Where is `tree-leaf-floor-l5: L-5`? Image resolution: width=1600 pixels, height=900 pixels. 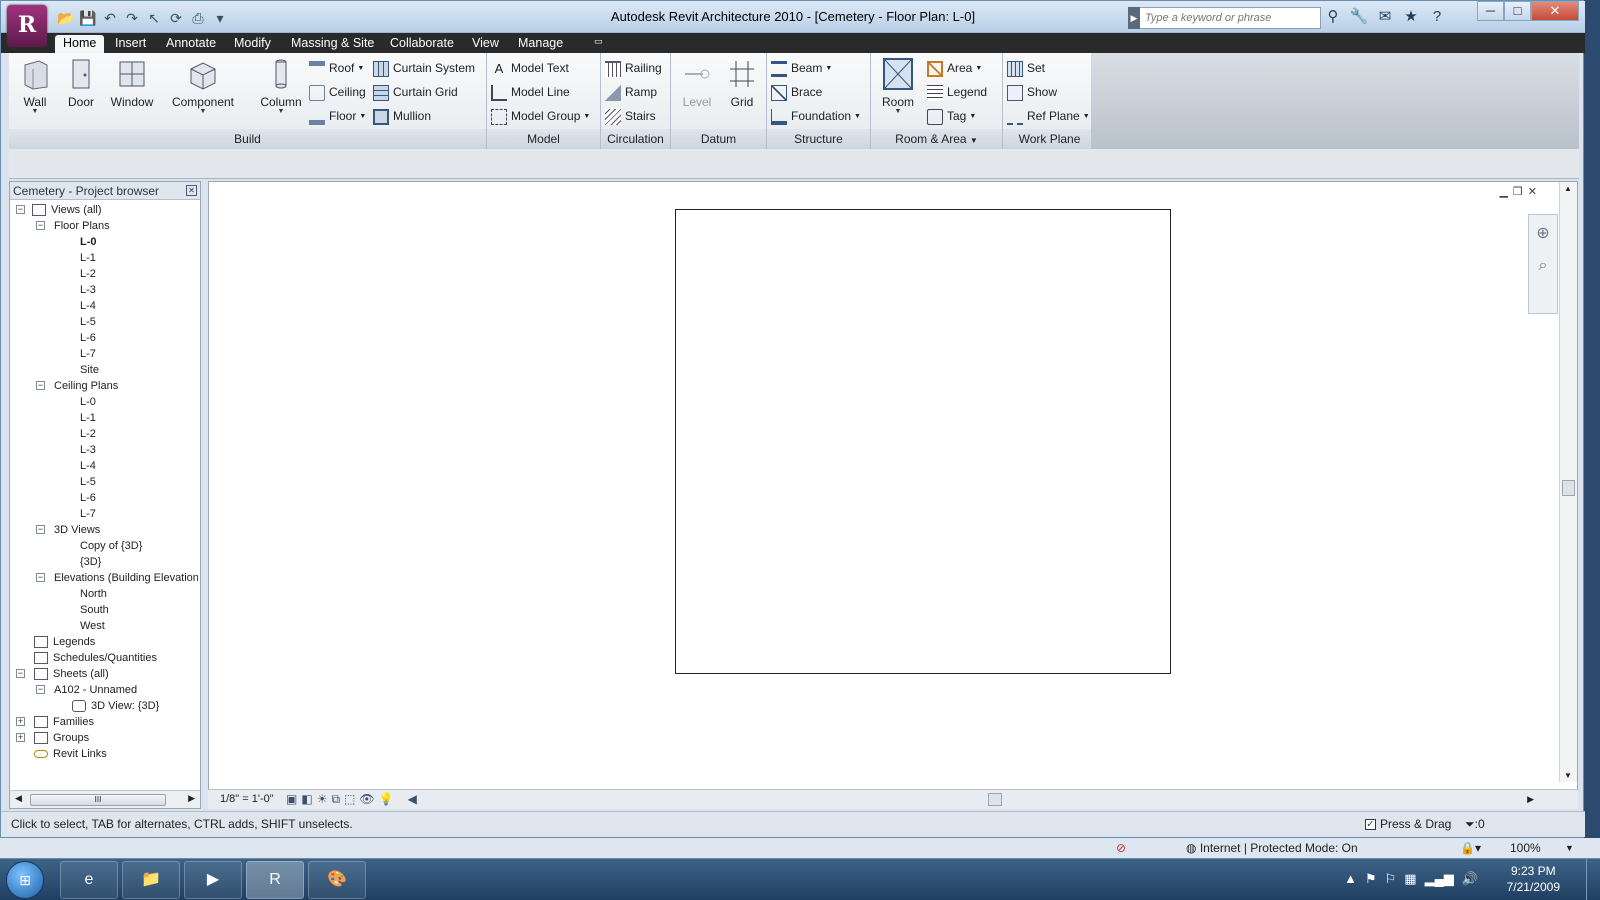
tree-leaf-floor-l5: L-5 is located at coordinates (88, 322).